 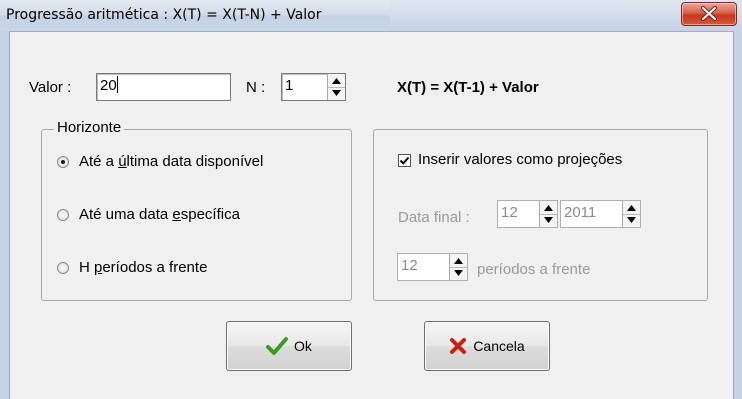 I want to click on inserir-projecoes-label: Inserir valores como projeções, so click(x=520, y=159).